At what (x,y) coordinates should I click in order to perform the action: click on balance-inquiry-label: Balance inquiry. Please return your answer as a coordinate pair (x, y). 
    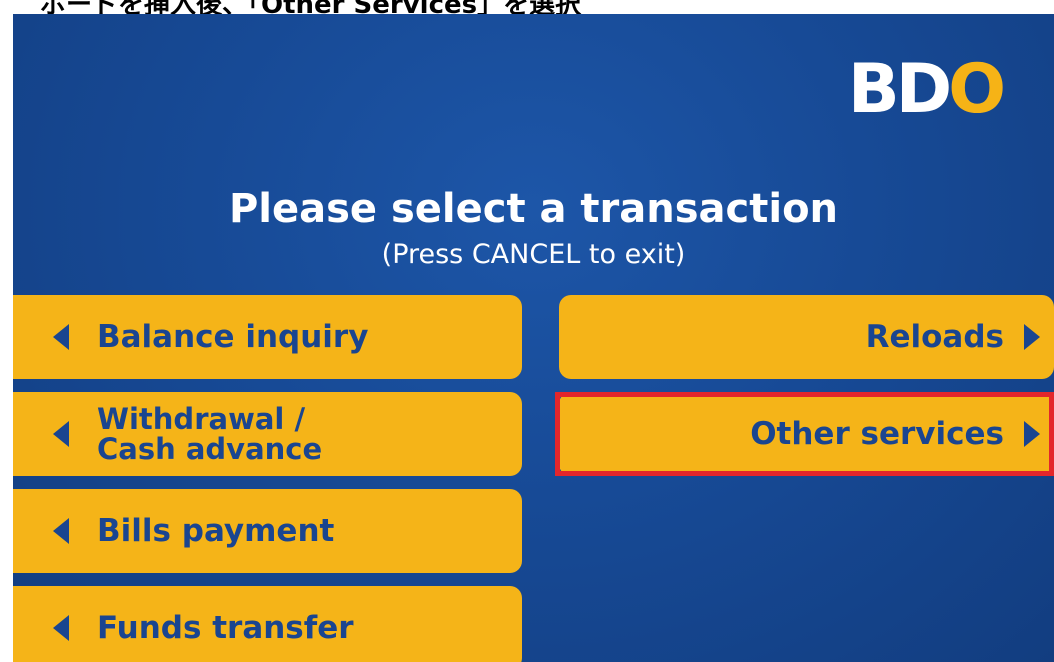
    Looking at the image, I should click on (233, 336).